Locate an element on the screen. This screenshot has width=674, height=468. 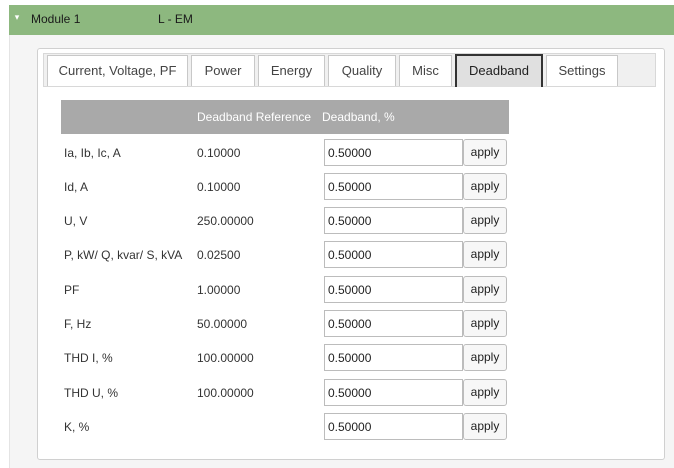
tab-settings: Settings is located at coordinates (582, 70).